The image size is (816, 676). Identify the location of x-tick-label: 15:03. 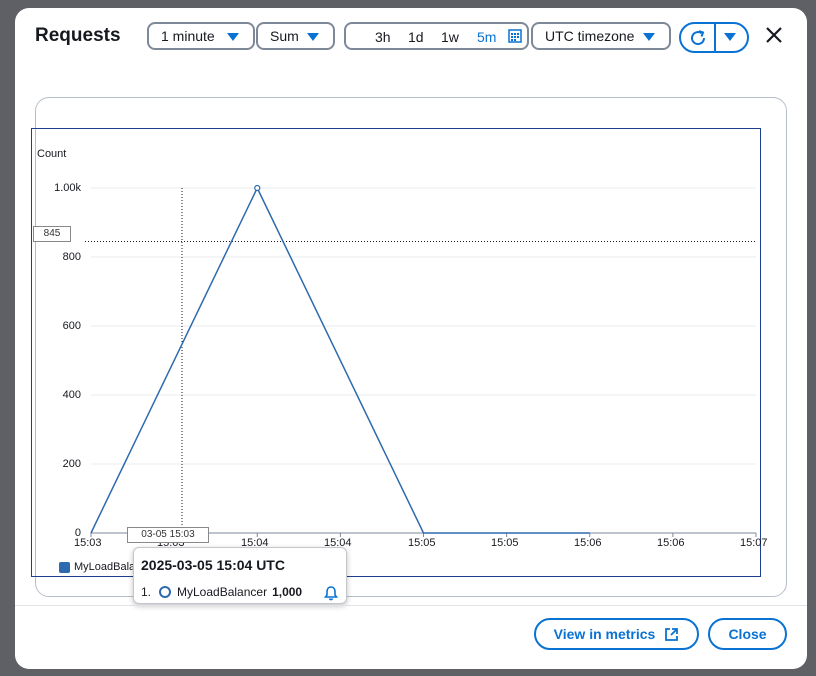
(88, 543).